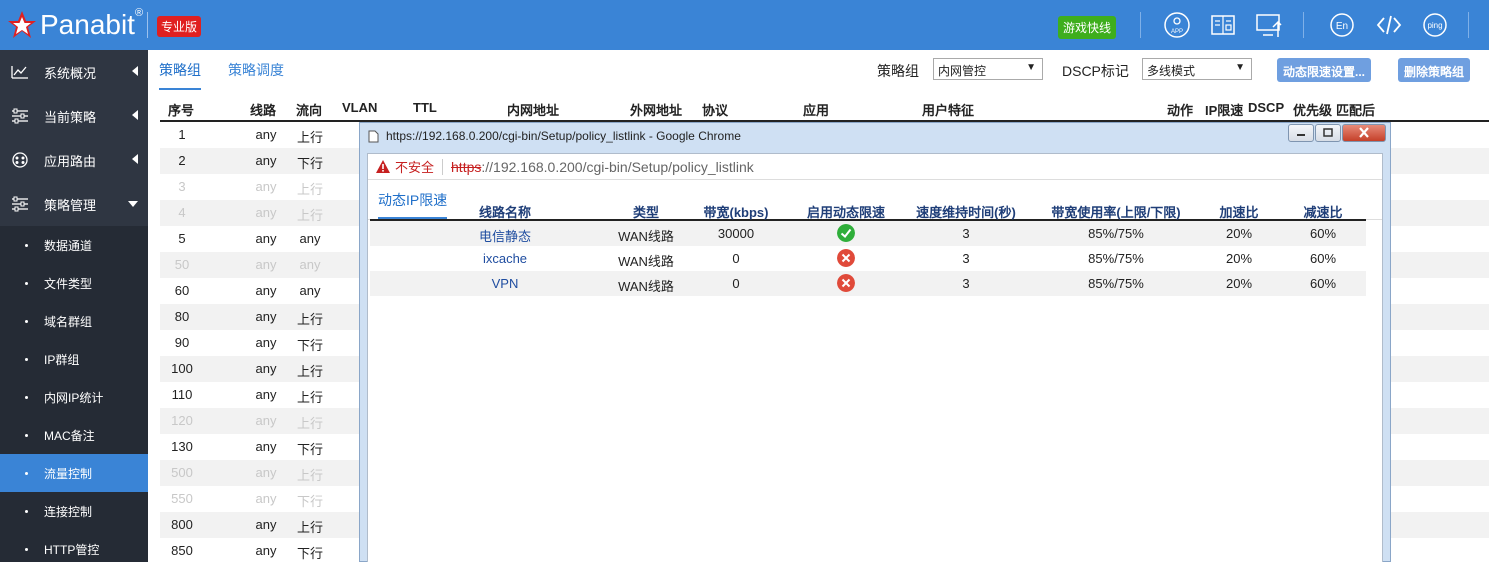  Describe the element at coordinates (182, 186) in the screenshot. I see `table-cell-id: 3` at that location.